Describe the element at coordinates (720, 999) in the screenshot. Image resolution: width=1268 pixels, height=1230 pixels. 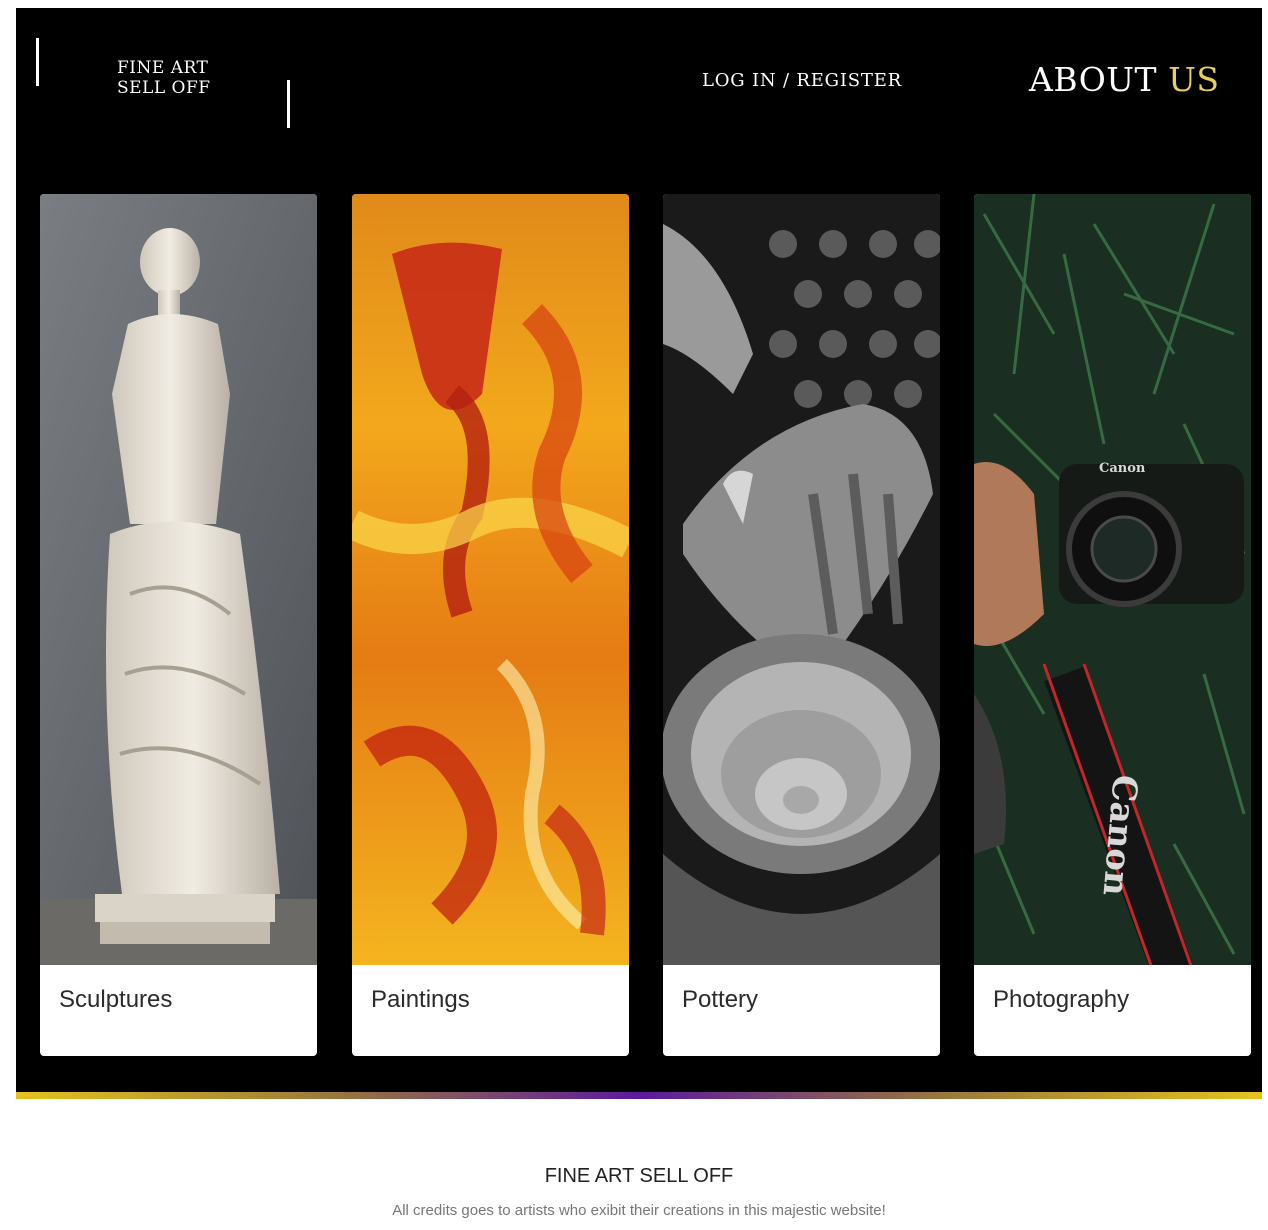
I see `category-label: Pottery` at that location.